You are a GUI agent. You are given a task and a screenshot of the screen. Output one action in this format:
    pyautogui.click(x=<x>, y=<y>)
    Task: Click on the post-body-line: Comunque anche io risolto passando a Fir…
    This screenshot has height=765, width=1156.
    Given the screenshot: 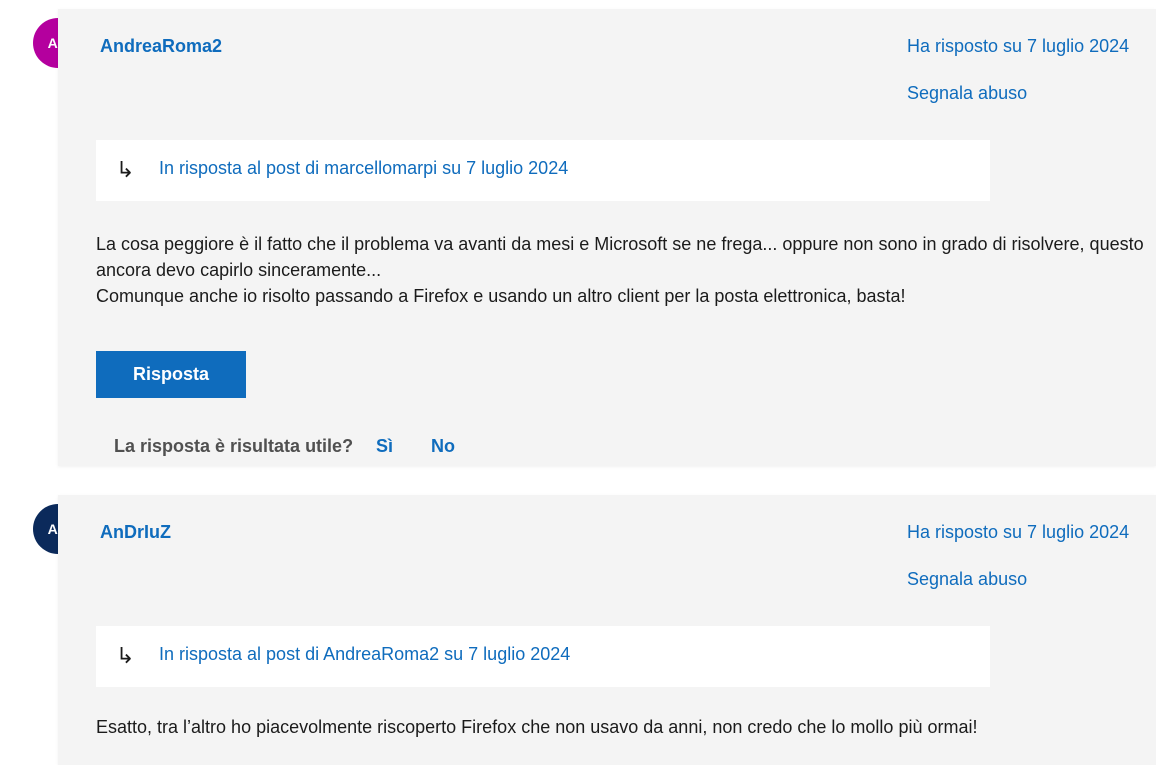 What is the action you would take?
    pyautogui.click(x=501, y=296)
    